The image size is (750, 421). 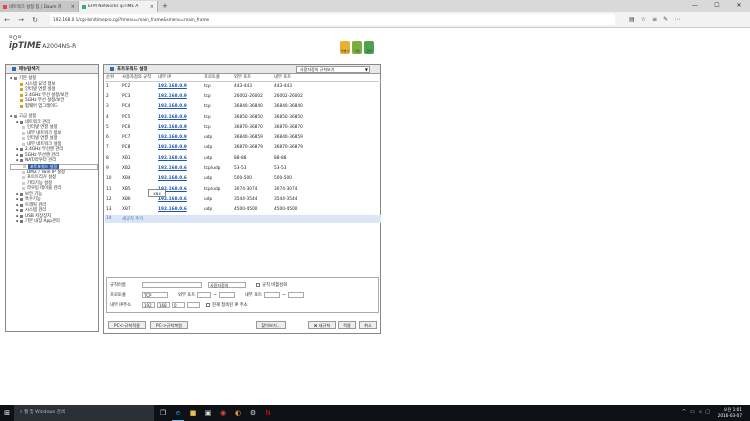 I want to click on browser-tab-iptime: EFM Networks ipTIME A ×, so click(x=118, y=6).